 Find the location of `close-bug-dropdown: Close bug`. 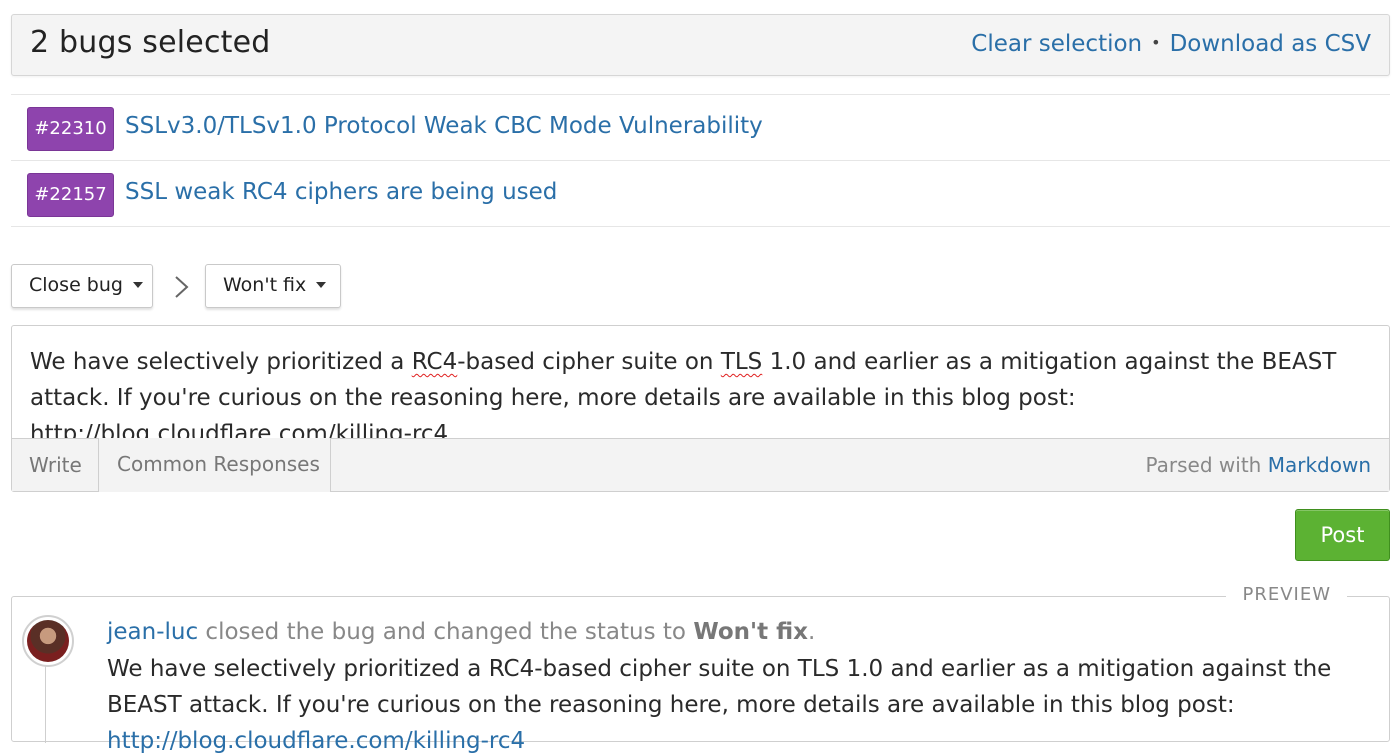

close-bug-dropdown: Close bug is located at coordinates (82, 286).